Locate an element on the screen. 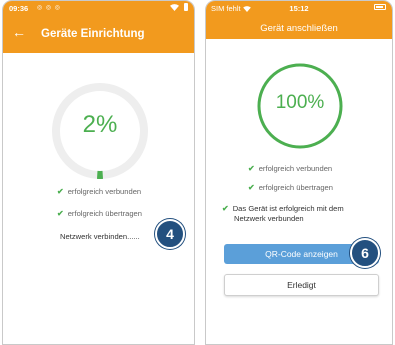 The image size is (395, 345). progress-percent: 2% is located at coordinates (100, 124).